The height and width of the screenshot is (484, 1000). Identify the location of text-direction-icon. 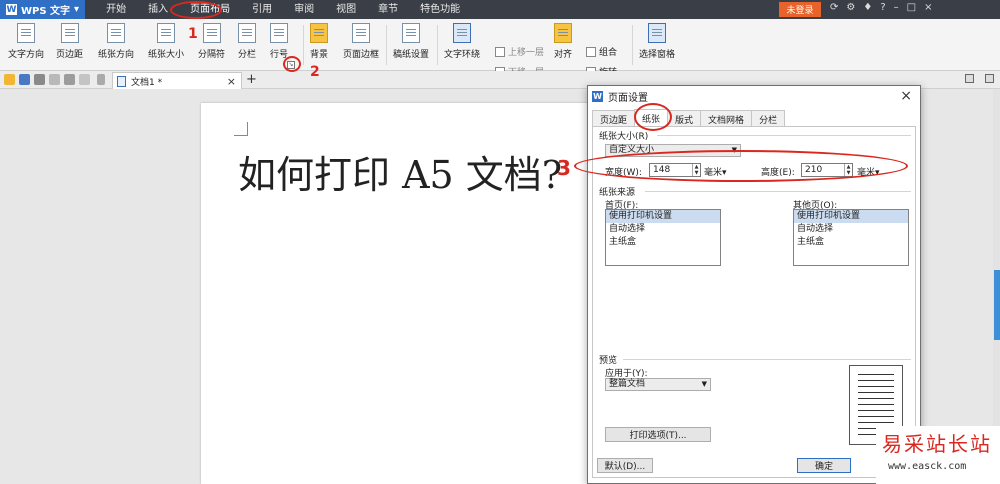
(26, 33).